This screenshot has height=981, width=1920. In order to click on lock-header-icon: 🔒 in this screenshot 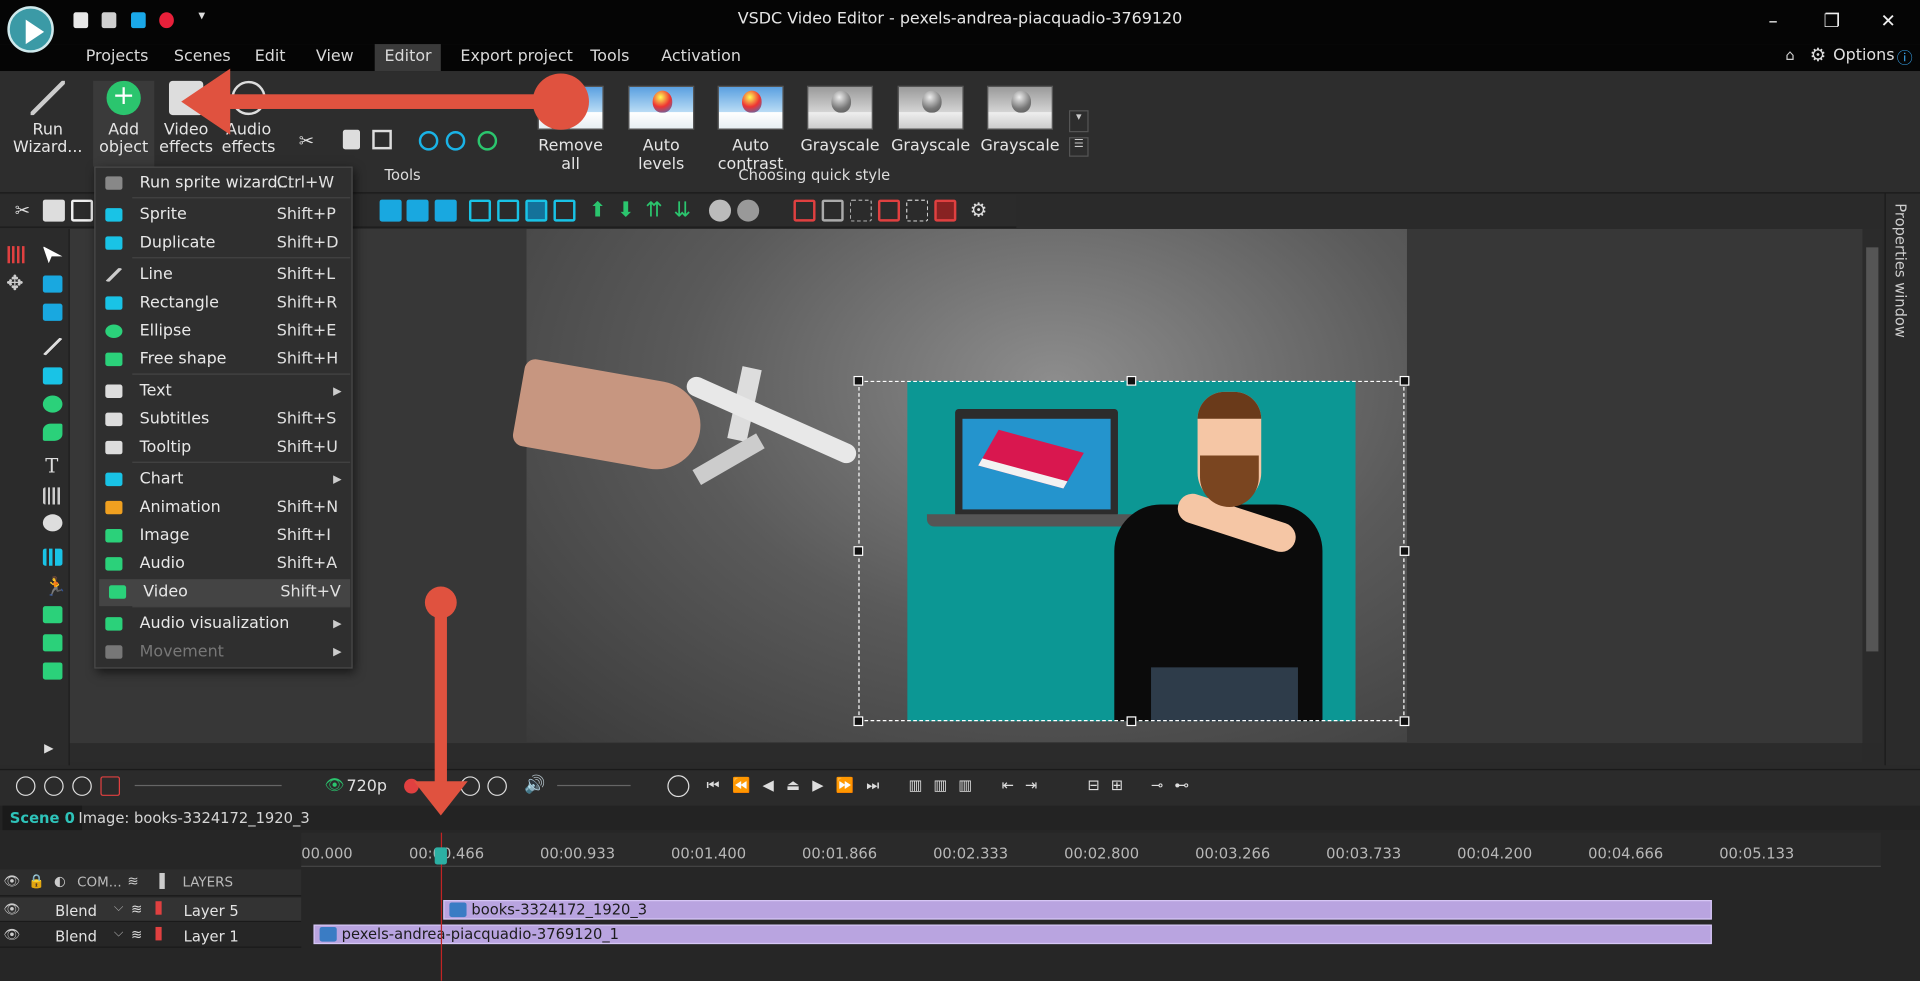, I will do `click(36, 881)`.